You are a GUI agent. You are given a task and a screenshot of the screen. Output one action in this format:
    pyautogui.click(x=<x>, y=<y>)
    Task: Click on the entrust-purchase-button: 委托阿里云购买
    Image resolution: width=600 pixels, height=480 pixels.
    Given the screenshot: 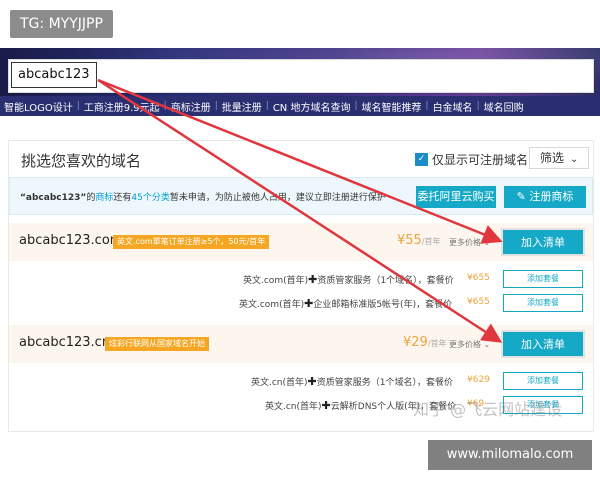 What is the action you would take?
    pyautogui.click(x=456, y=197)
    